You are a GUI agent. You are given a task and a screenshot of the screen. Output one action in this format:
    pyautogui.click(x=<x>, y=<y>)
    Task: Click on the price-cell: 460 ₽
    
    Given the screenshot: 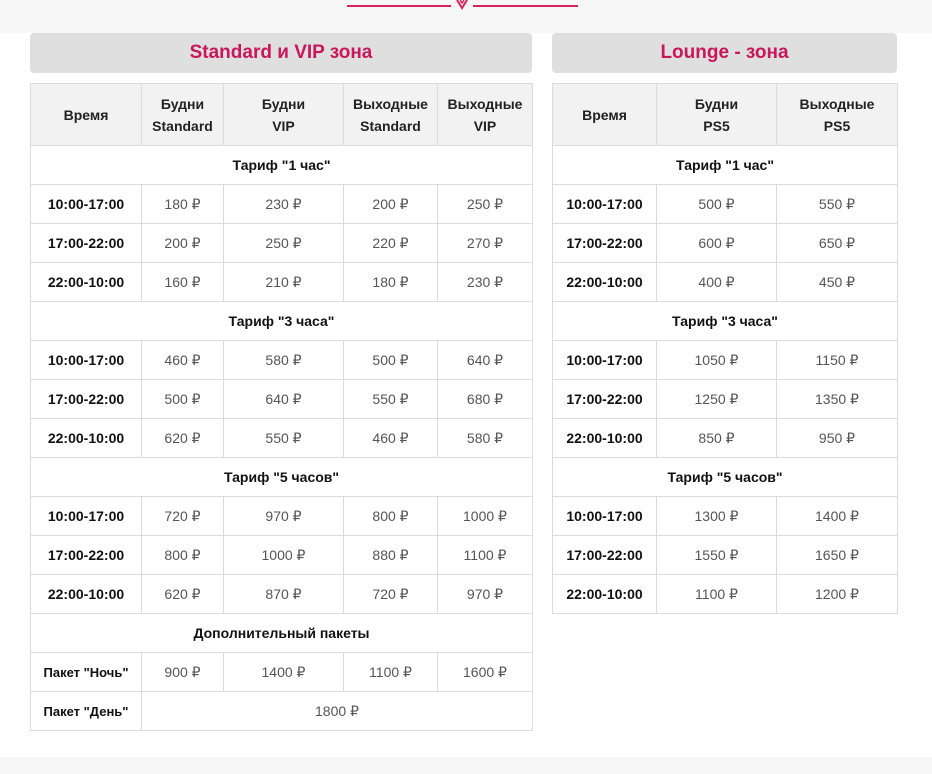 What is the action you would take?
    pyautogui.click(x=390, y=438)
    